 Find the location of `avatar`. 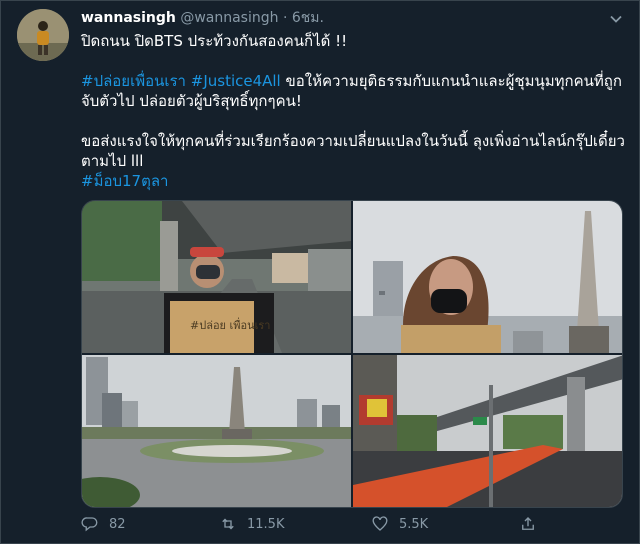

avatar is located at coordinates (43, 35).